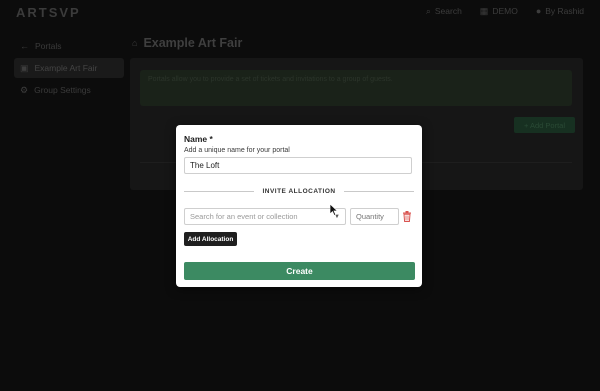  Describe the element at coordinates (193, 43) in the screenshot. I see `page-title-text: Example Art Fair` at that location.